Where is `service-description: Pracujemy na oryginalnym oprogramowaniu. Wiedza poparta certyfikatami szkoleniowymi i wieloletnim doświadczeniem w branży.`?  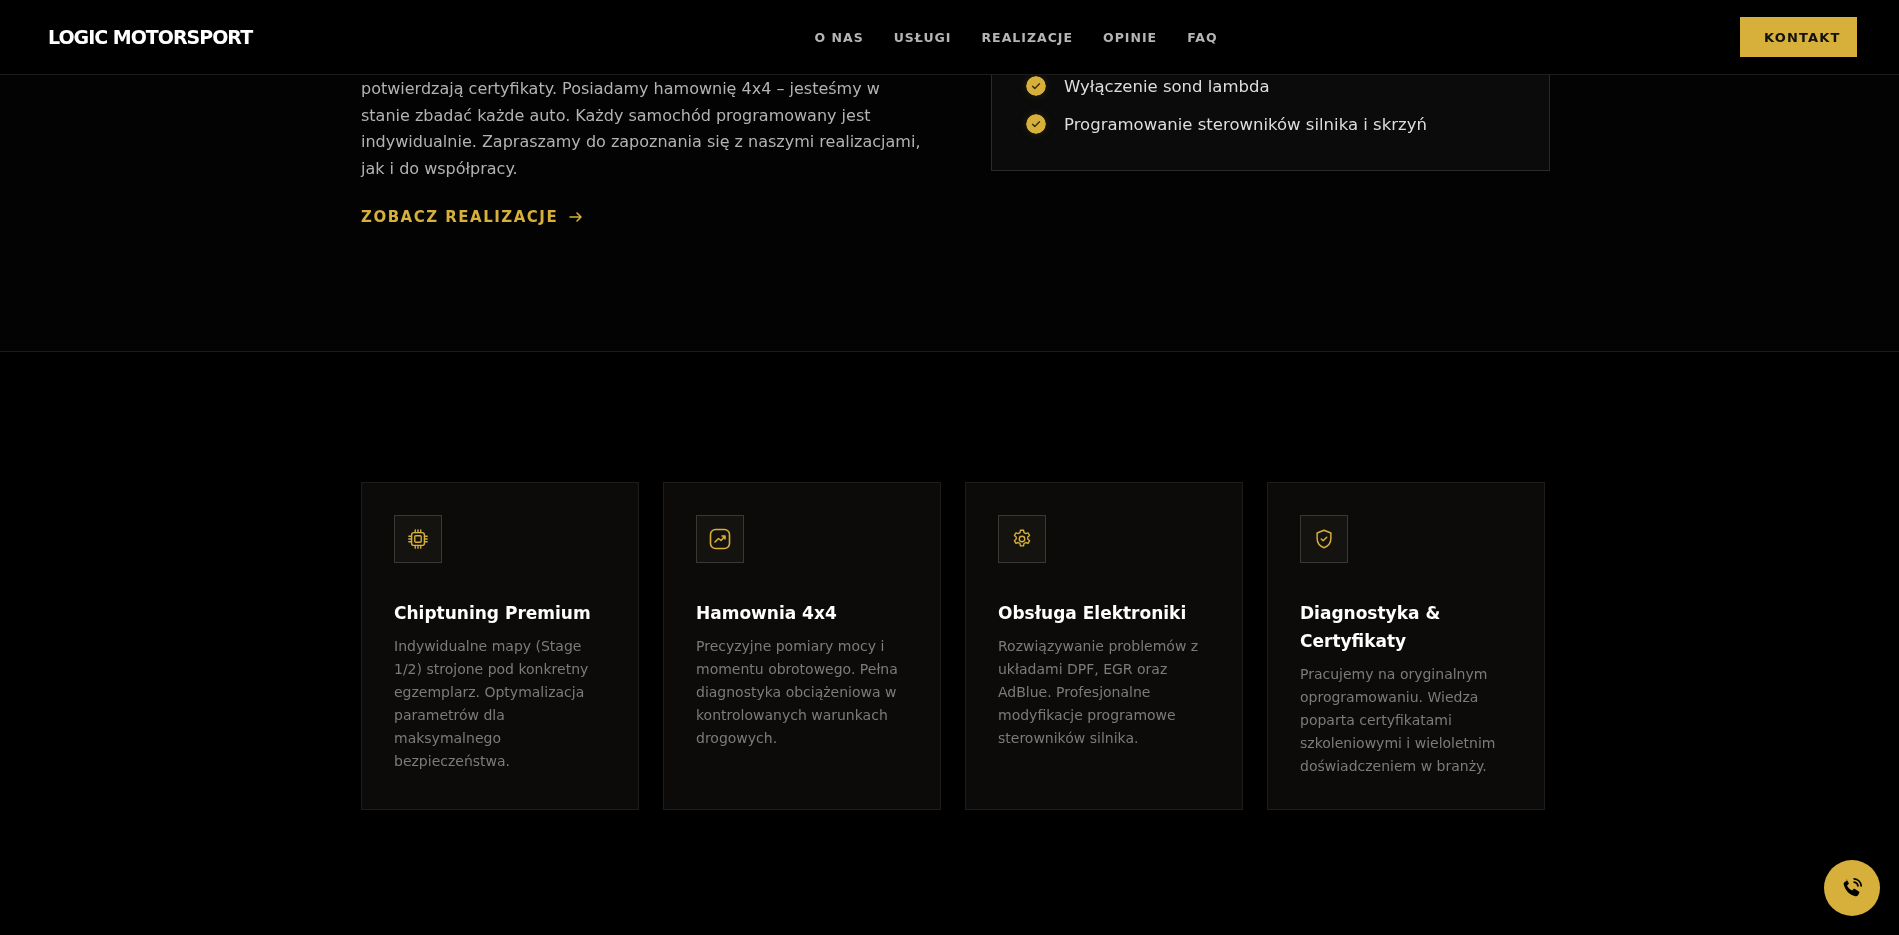 service-description: Pracujemy na oryginalnym oprogramowaniu. Wiedza poparta certyfikatami szkoleniowymi i wieloletnim doświadczeniem w branży. is located at coordinates (1398, 720).